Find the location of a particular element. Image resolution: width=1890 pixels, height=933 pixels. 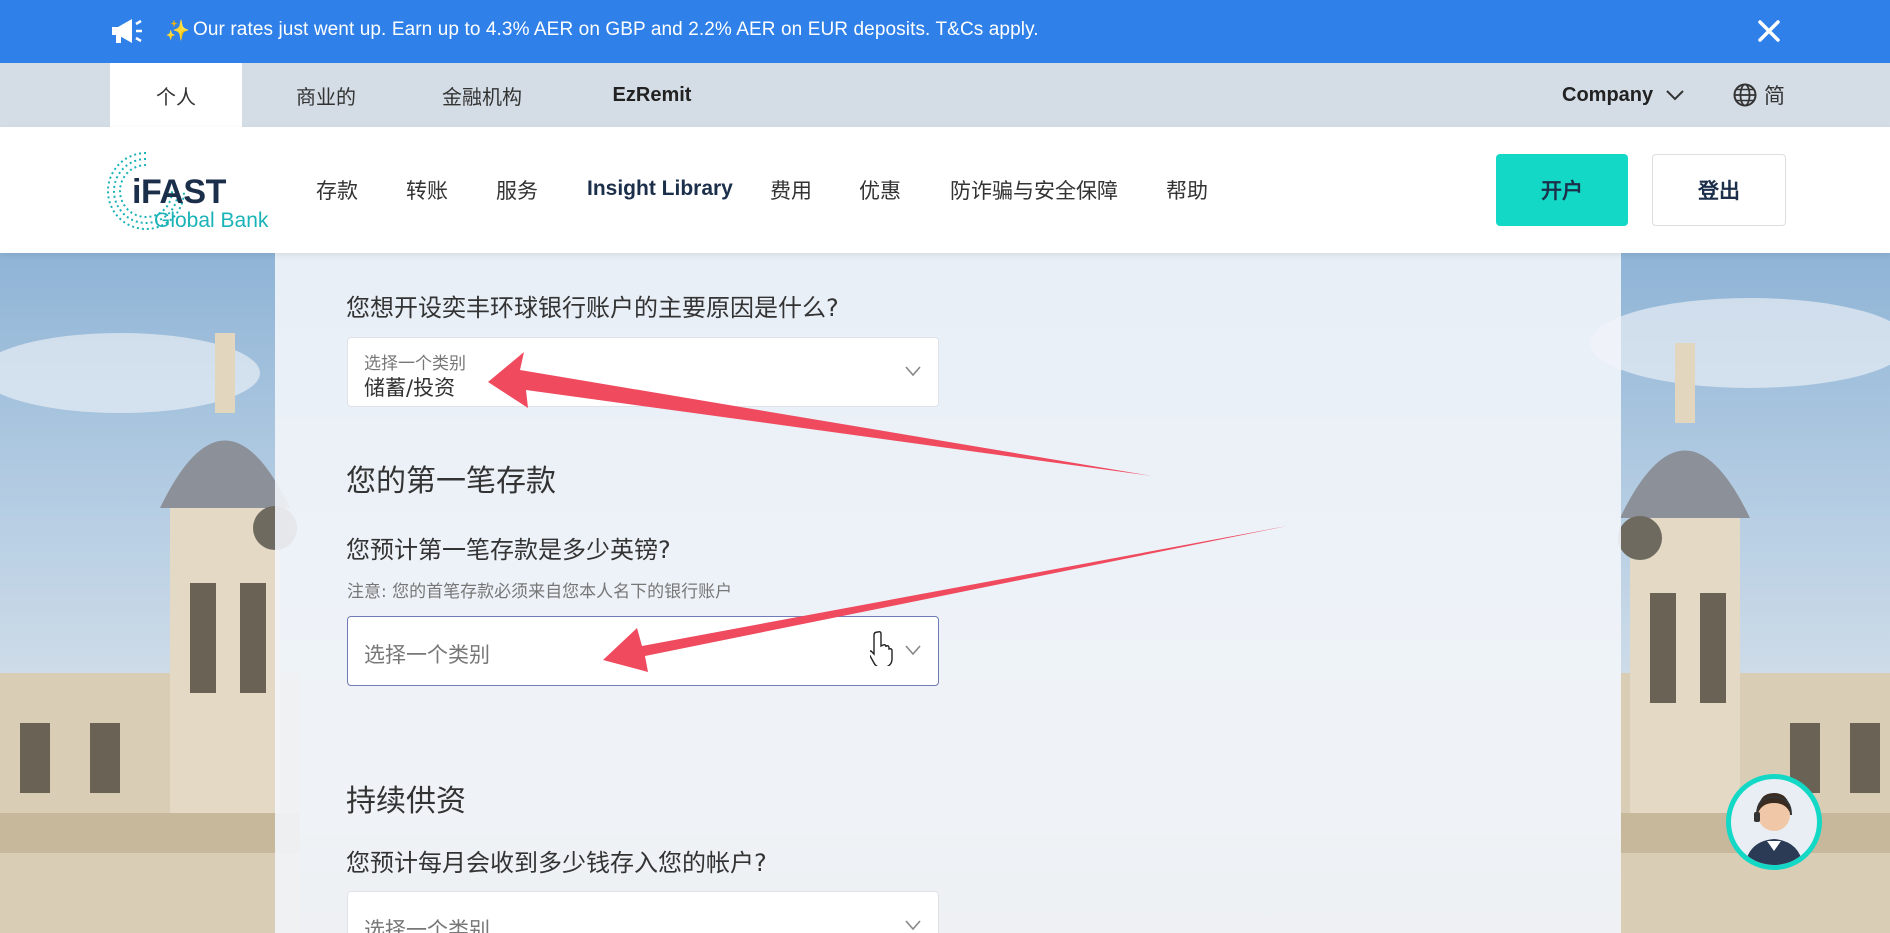

ifast-logo: iFAST Global Bank is located at coordinates (196, 191).